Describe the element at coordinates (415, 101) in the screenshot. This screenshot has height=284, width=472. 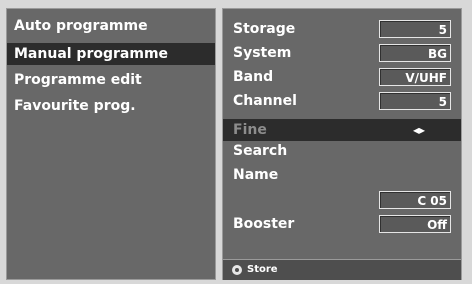
I see `channel-value-field: 5` at that location.